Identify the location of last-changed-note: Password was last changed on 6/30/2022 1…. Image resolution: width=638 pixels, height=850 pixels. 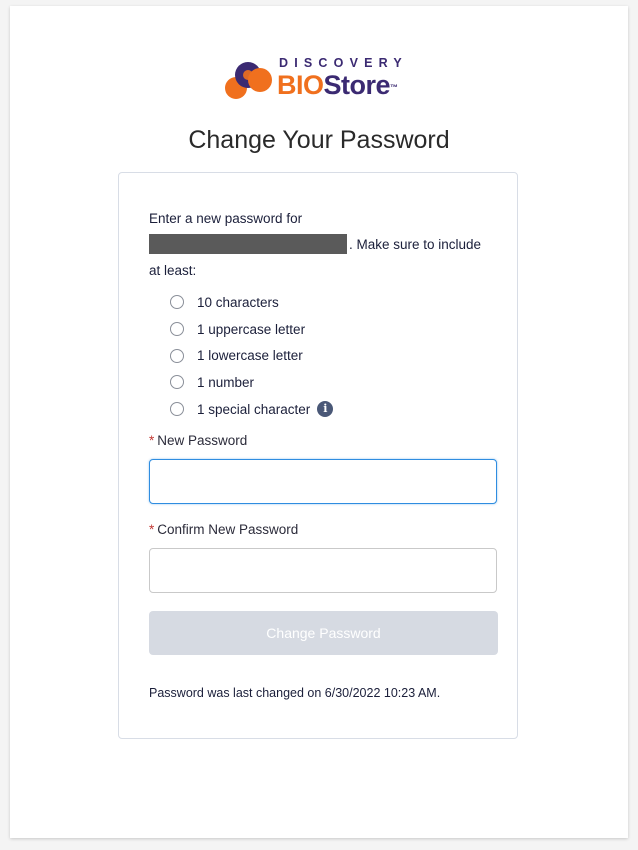
(295, 693).